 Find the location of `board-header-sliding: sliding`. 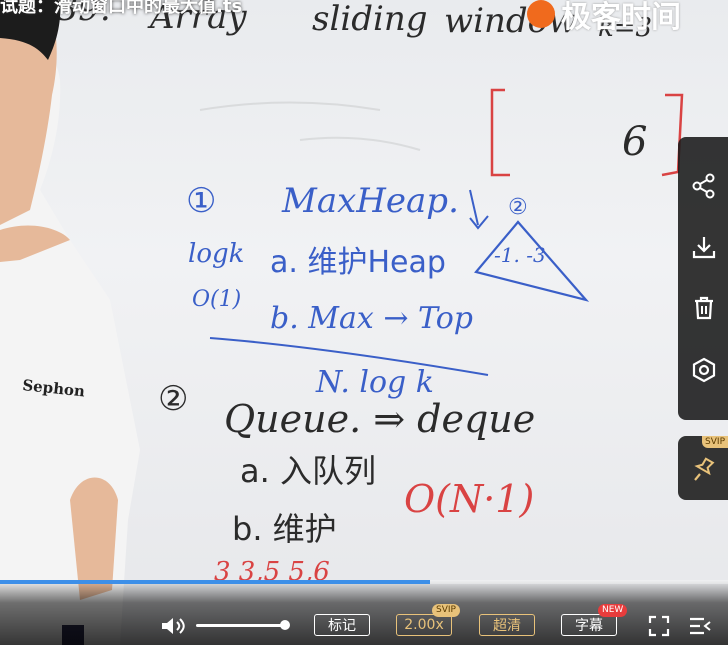

board-header-sliding: sliding is located at coordinates (370, 19).